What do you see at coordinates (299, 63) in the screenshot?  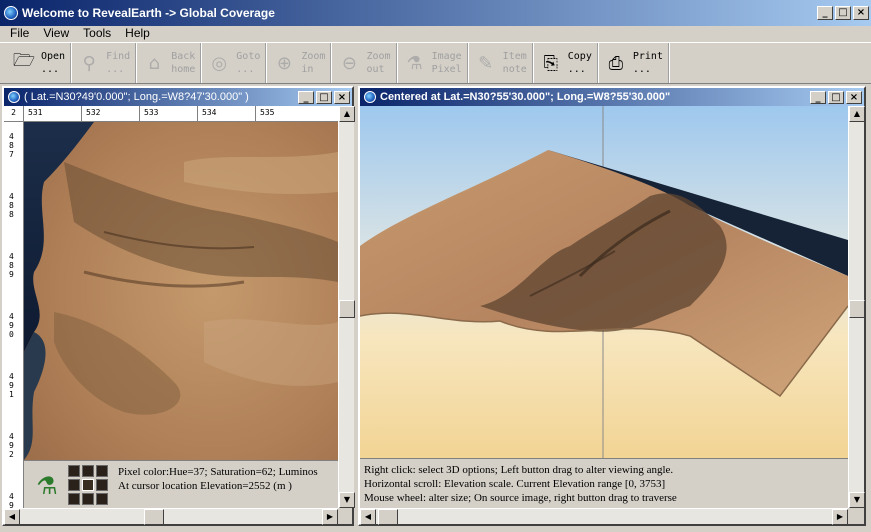 I see `zoom-in-button: ⊕ Zoom in` at bounding box center [299, 63].